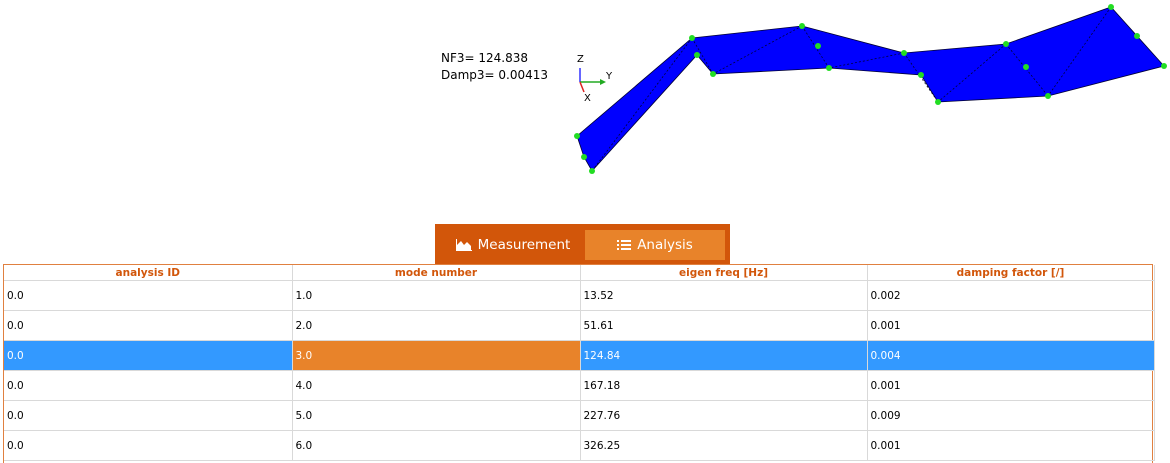  Describe the element at coordinates (436, 415) in the screenshot. I see `cell-mode-number: 5.0` at that location.